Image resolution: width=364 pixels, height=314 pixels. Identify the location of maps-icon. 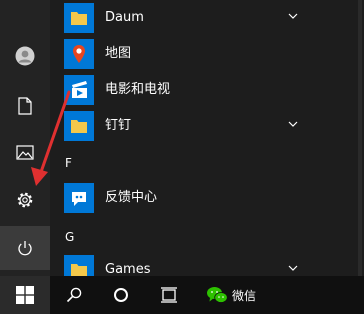
(79, 54).